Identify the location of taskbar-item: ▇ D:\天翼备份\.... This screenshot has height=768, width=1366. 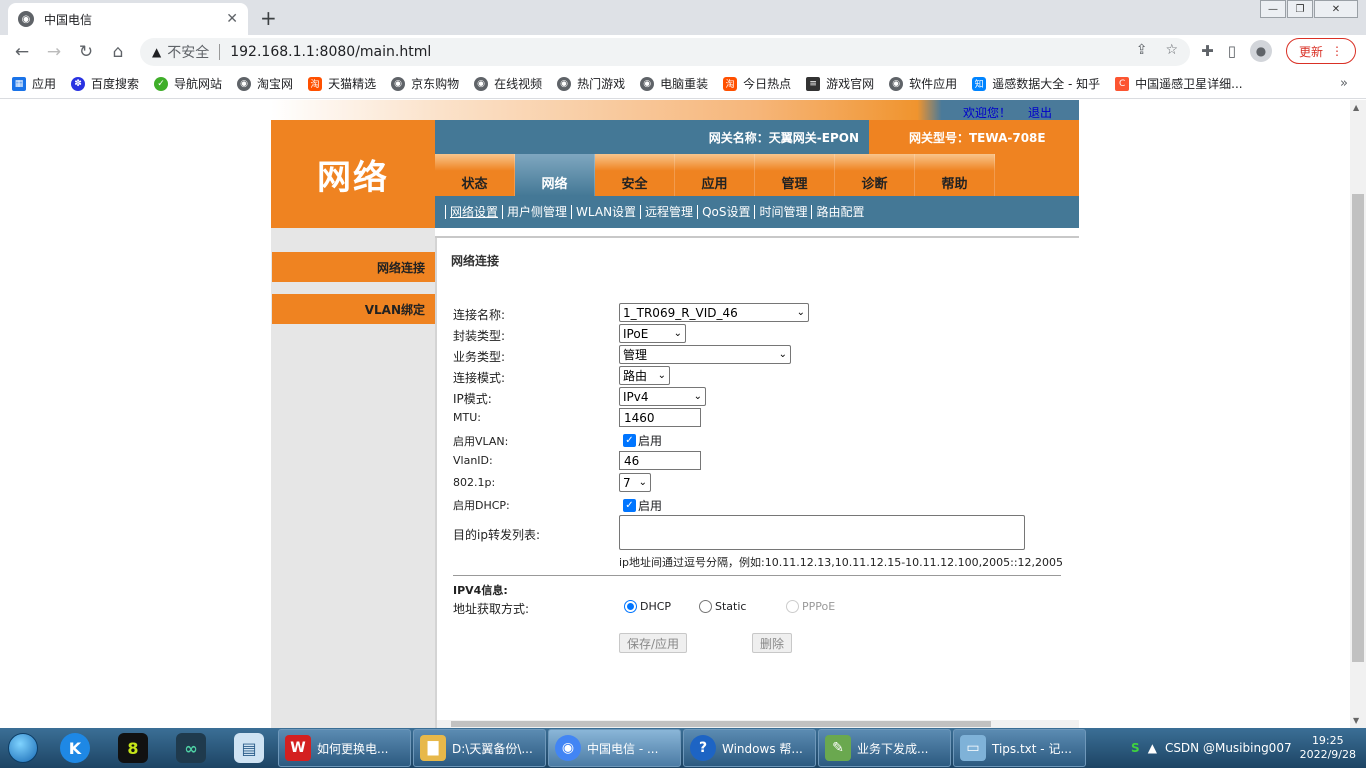
(479, 748).